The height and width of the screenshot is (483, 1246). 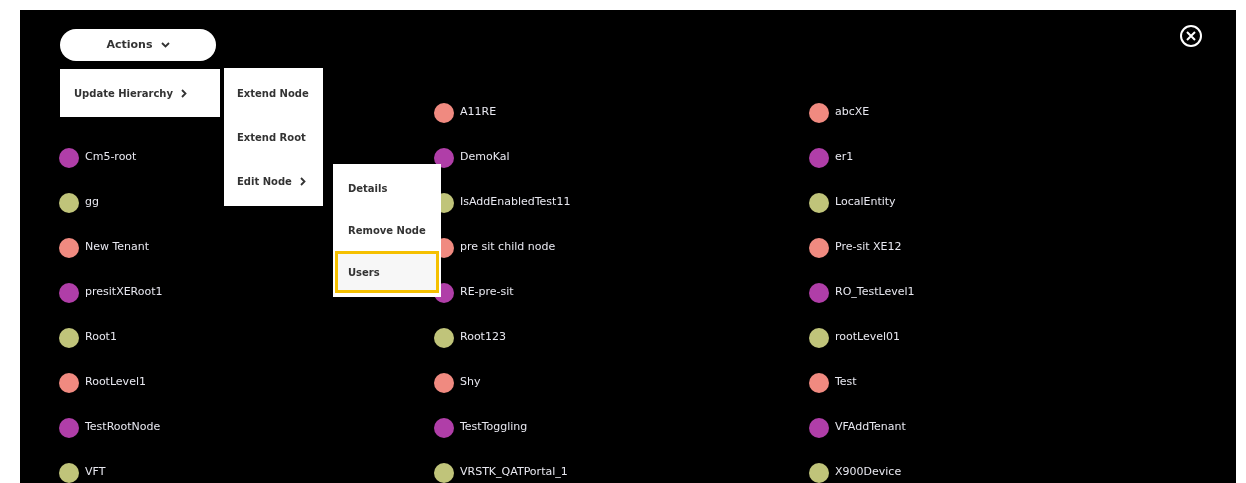 What do you see at coordinates (515, 202) in the screenshot?
I see `node-label: IsAddEnabledTest11` at bounding box center [515, 202].